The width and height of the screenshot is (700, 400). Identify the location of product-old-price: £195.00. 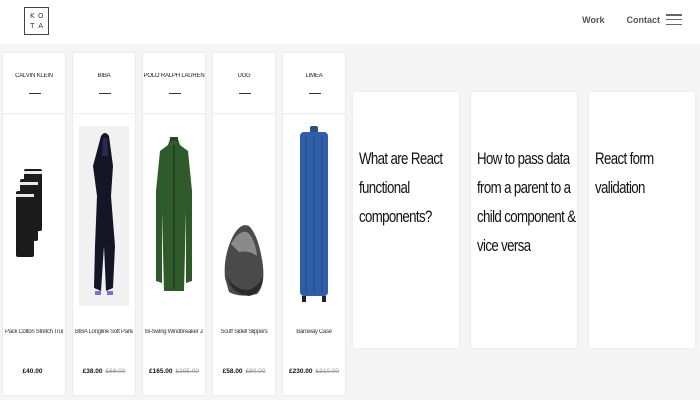
(187, 371).